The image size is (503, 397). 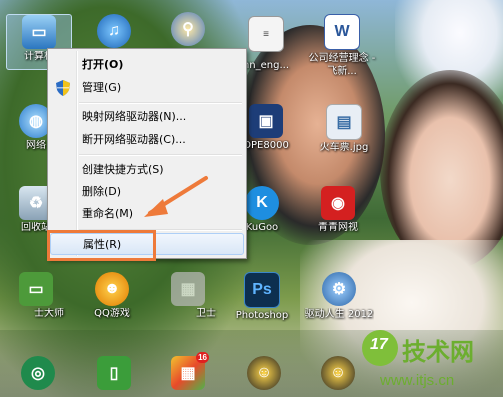 I want to click on brand-logo-text: 17, so click(x=379, y=344).